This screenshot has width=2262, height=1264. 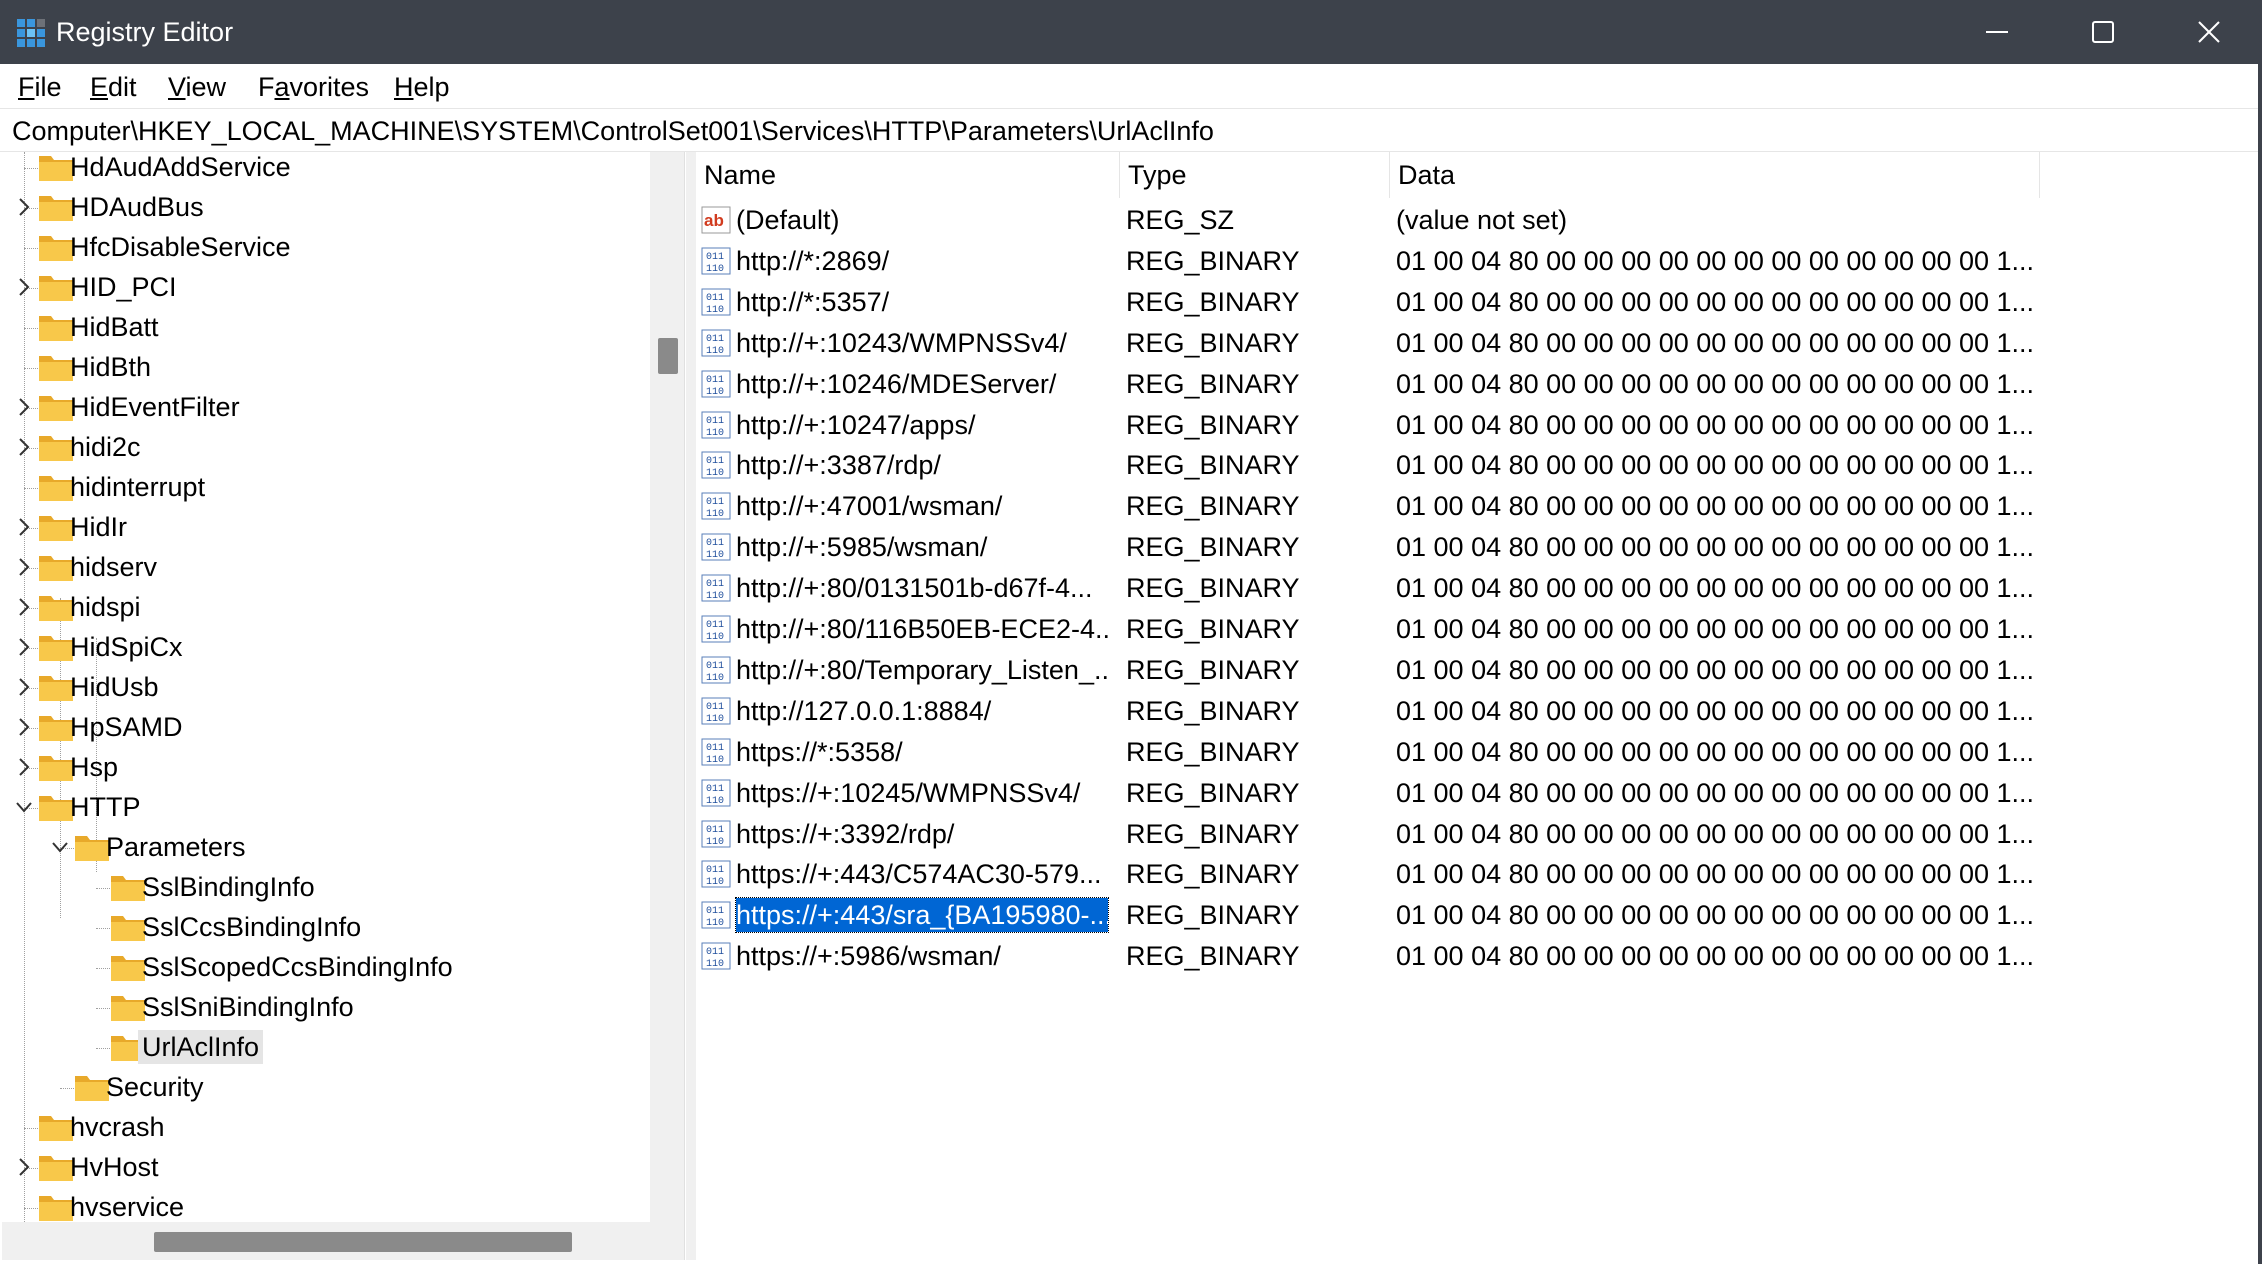 I want to click on menu-view: View, so click(x=197, y=87).